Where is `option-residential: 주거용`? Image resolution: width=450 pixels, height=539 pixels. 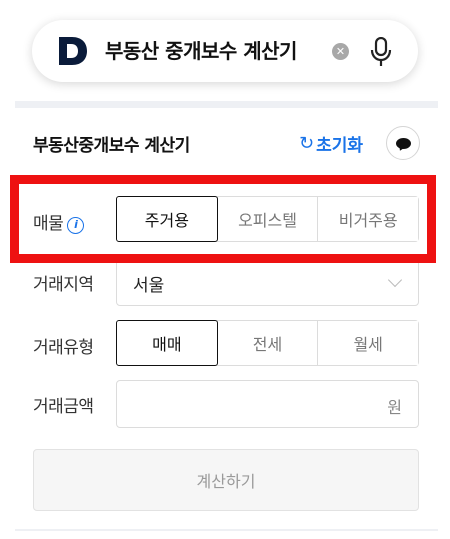
option-residential: 주거용 is located at coordinates (167, 219).